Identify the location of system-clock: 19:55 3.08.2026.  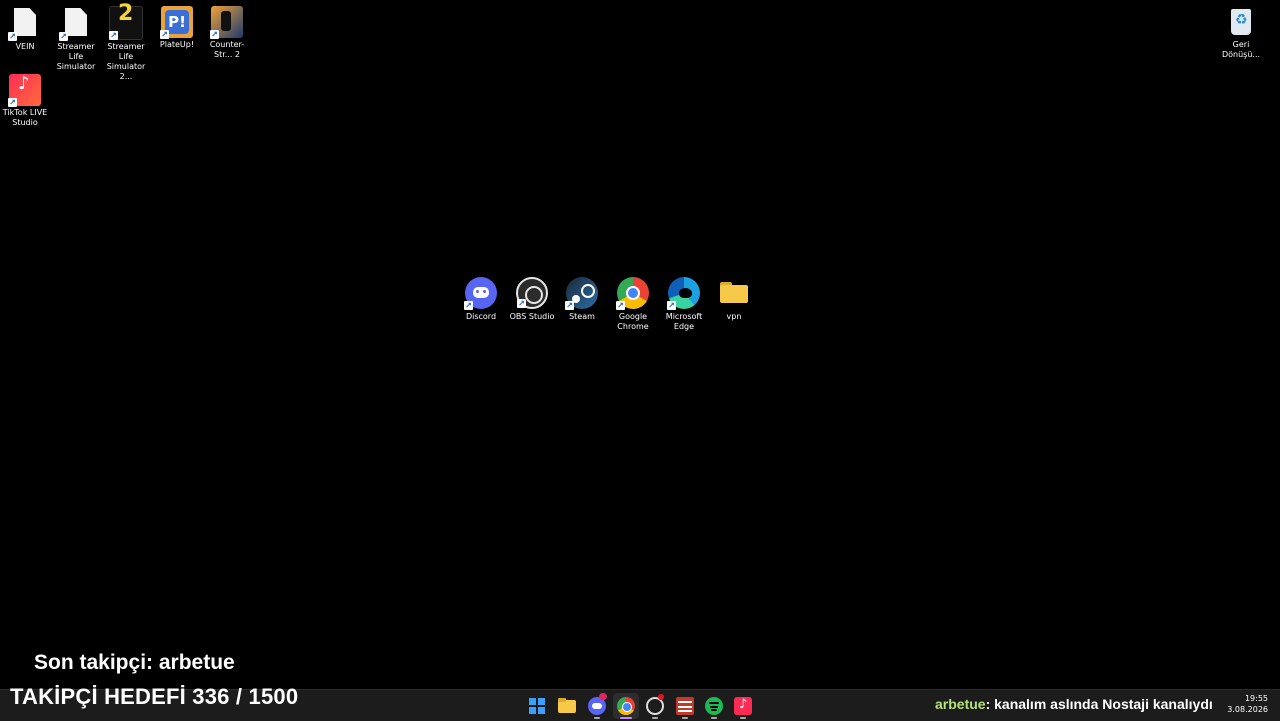
(1247, 704).